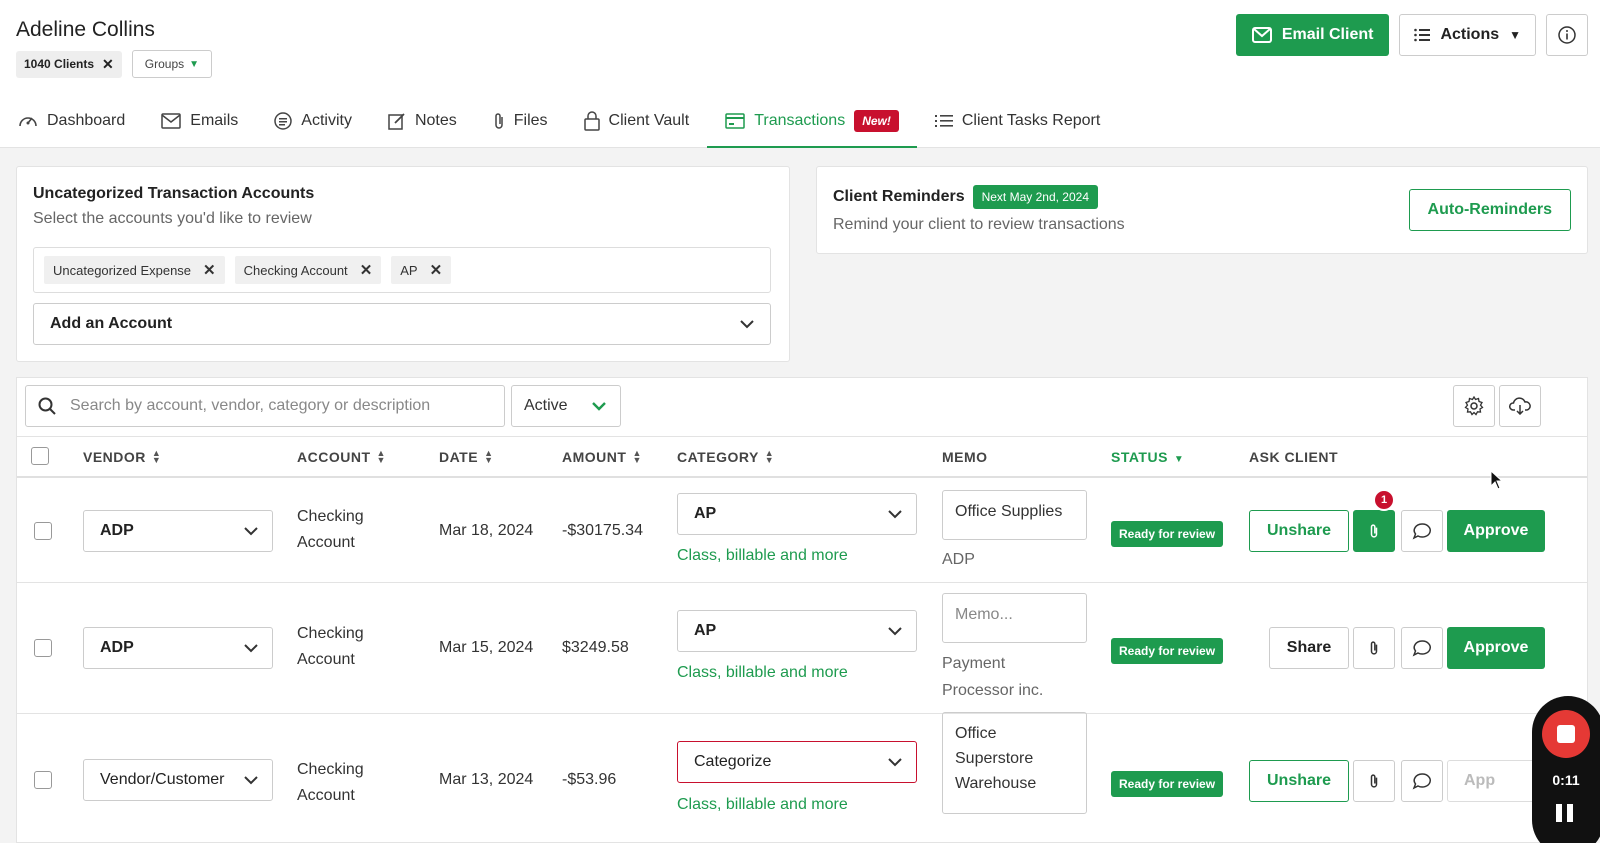 The width and height of the screenshot is (1600, 843). What do you see at coordinates (174, 193) in the screenshot?
I see `accounts-card-title: Uncategorized Transaction Accounts` at bounding box center [174, 193].